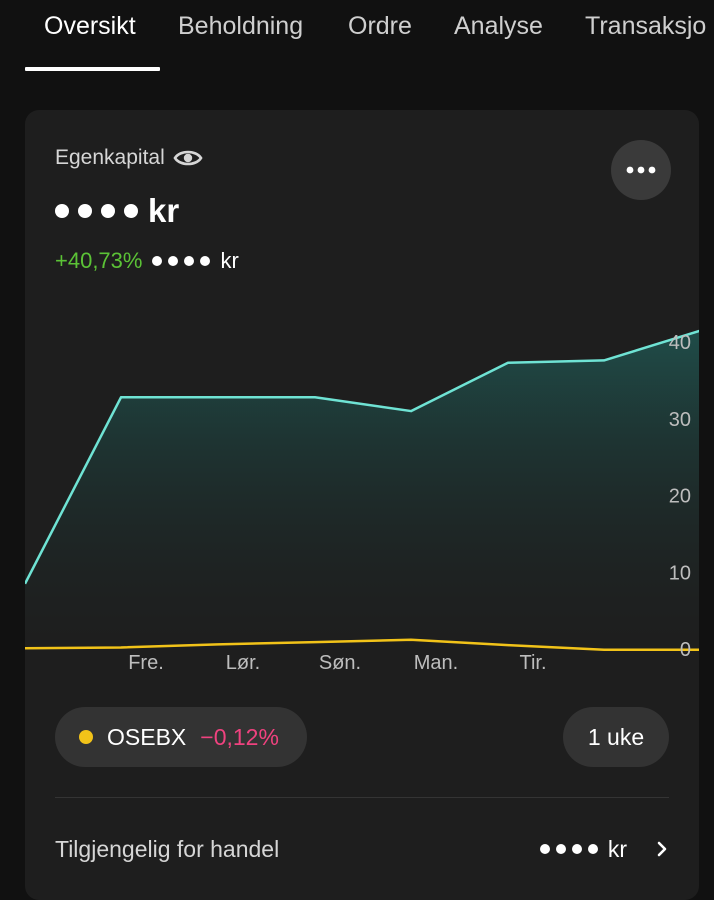  Describe the element at coordinates (90, 26) in the screenshot. I see `tab-oversikt: Oversikt` at that location.